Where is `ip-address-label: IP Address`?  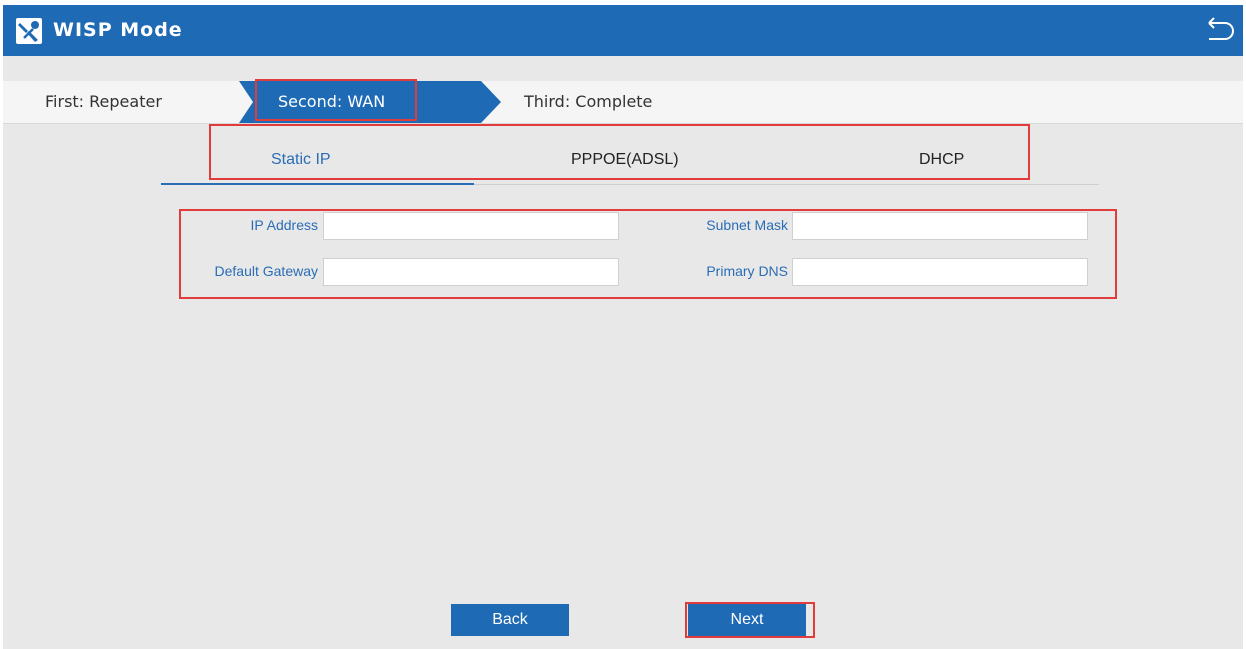 ip-address-label: IP Address is located at coordinates (284, 225).